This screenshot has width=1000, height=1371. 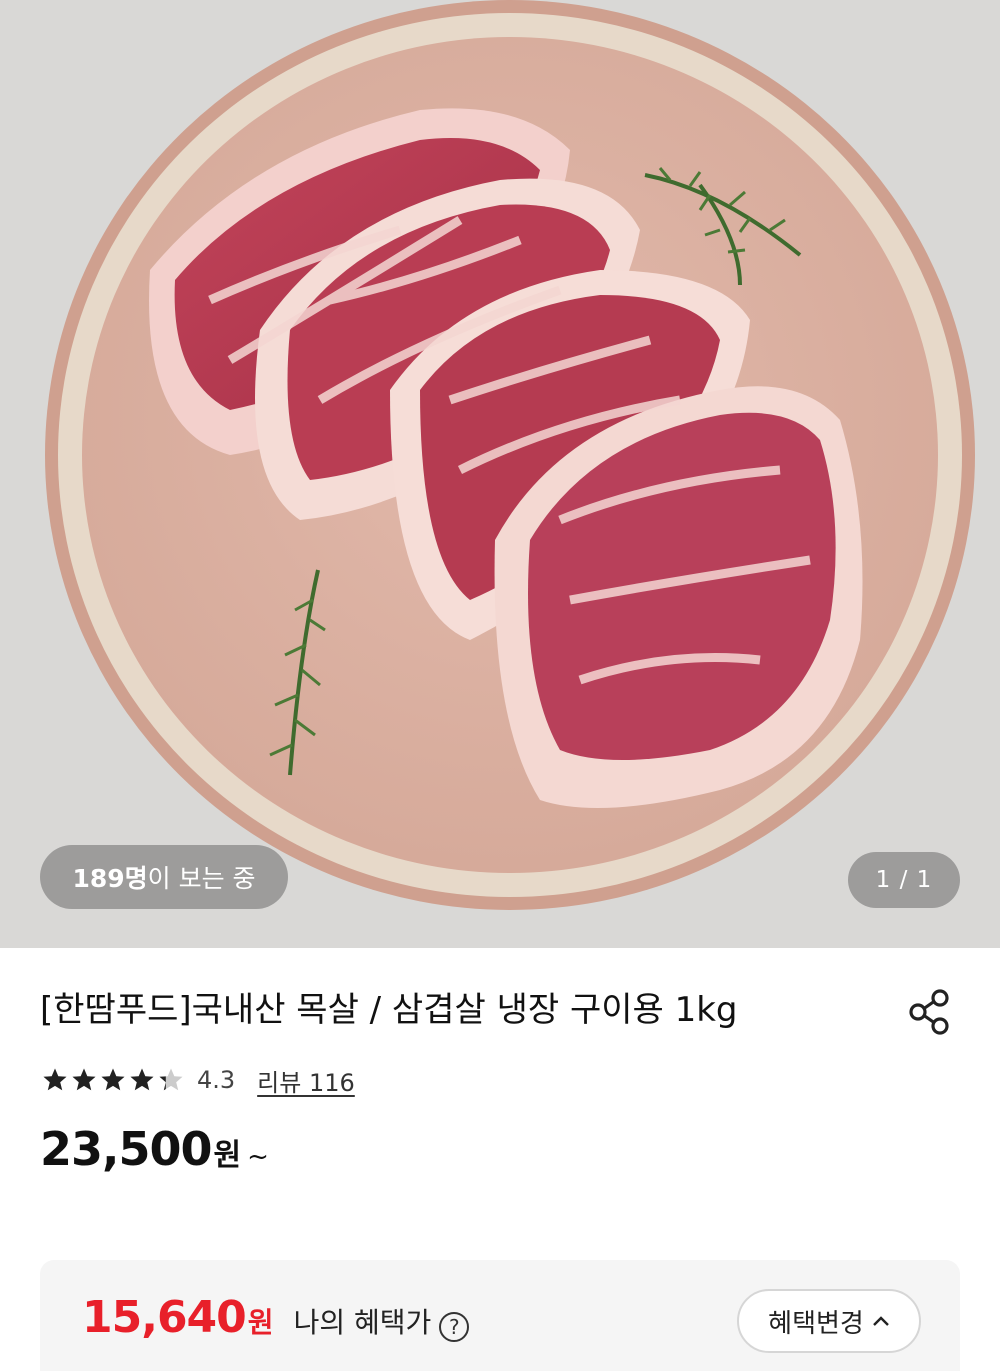 I want to click on rating-row: 4.3 리뷰 116, so click(x=198, y=1080).